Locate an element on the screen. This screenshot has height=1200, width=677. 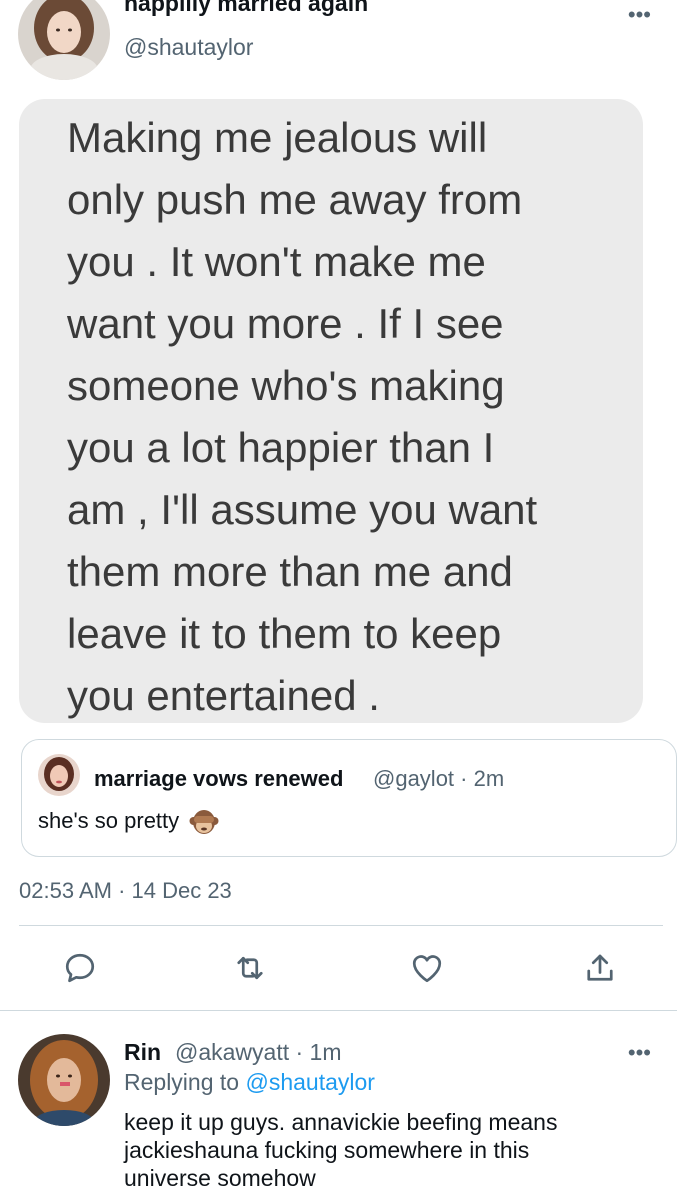
replying-prefix: Replying to is located at coordinates (182, 1082).